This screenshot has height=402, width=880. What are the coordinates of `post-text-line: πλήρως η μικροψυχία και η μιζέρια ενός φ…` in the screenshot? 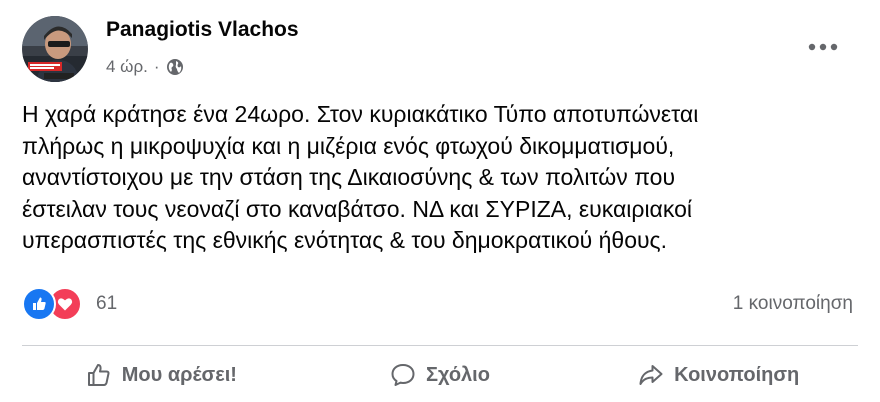 It's located at (348, 145).